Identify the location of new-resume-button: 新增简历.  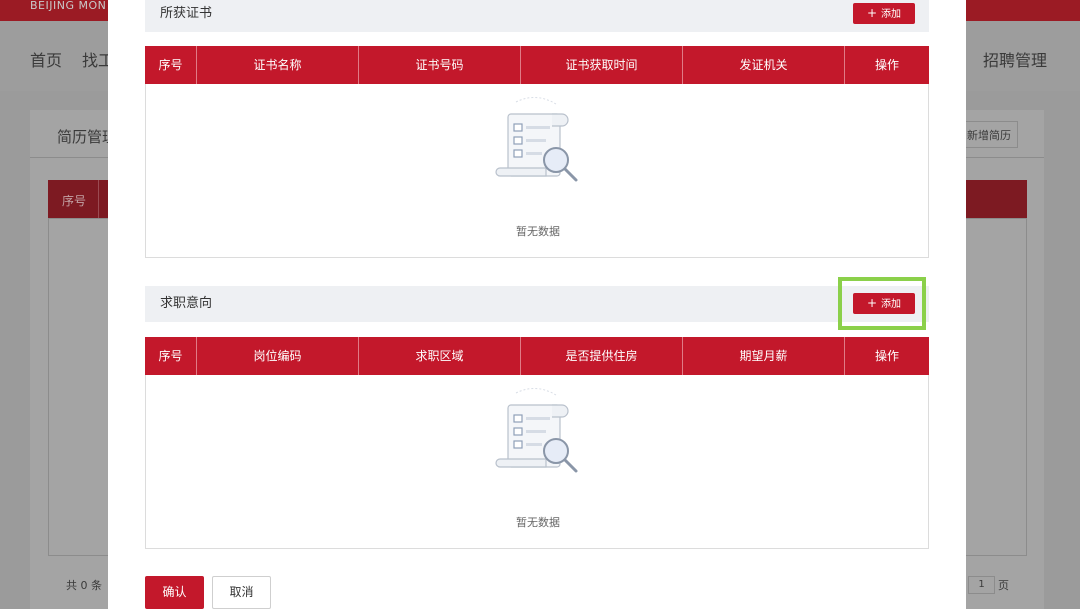
(989, 134).